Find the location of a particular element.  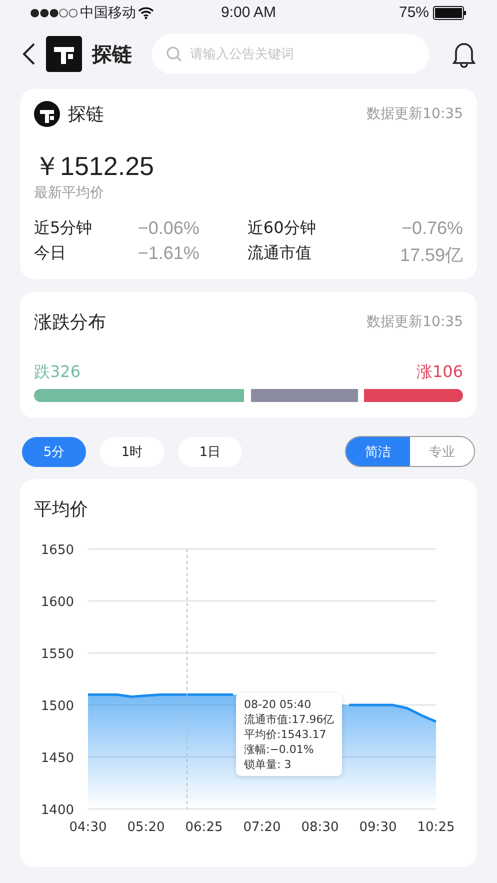

x-axis-label: 10:25 is located at coordinates (436, 827).